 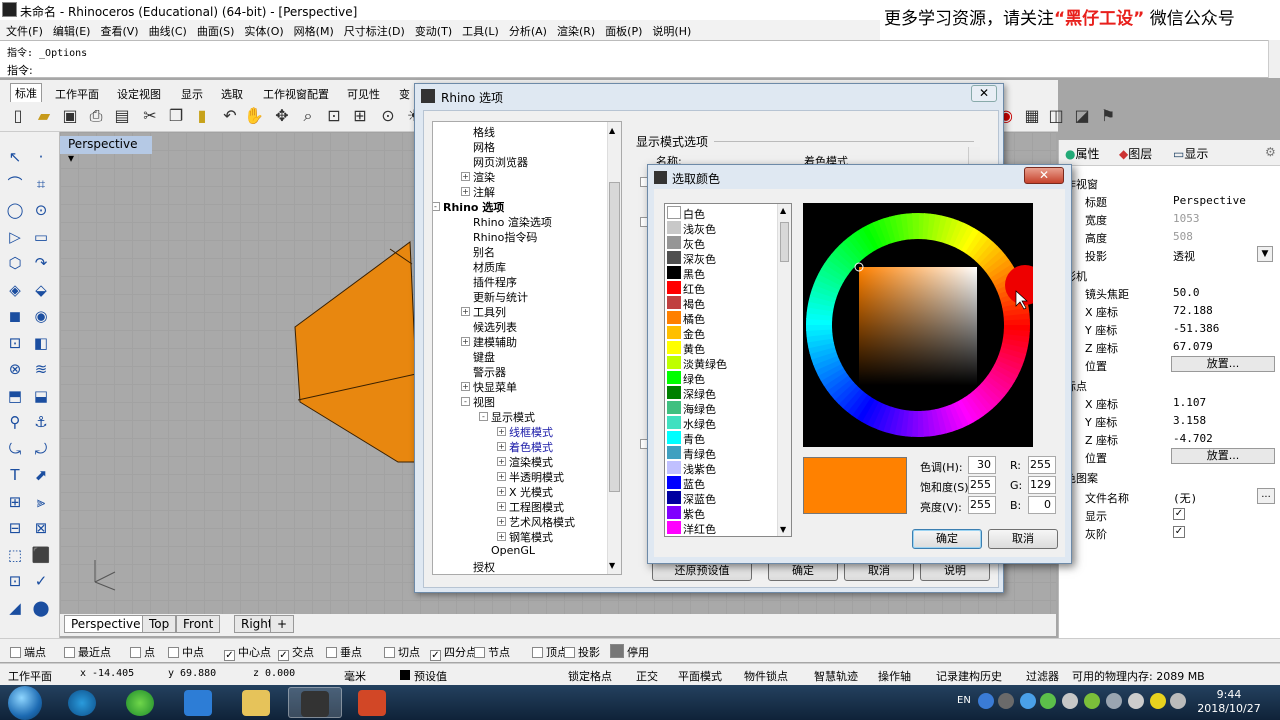 What do you see at coordinates (614, 337) in the screenshot?
I see `tree-scroll-thumb` at bounding box center [614, 337].